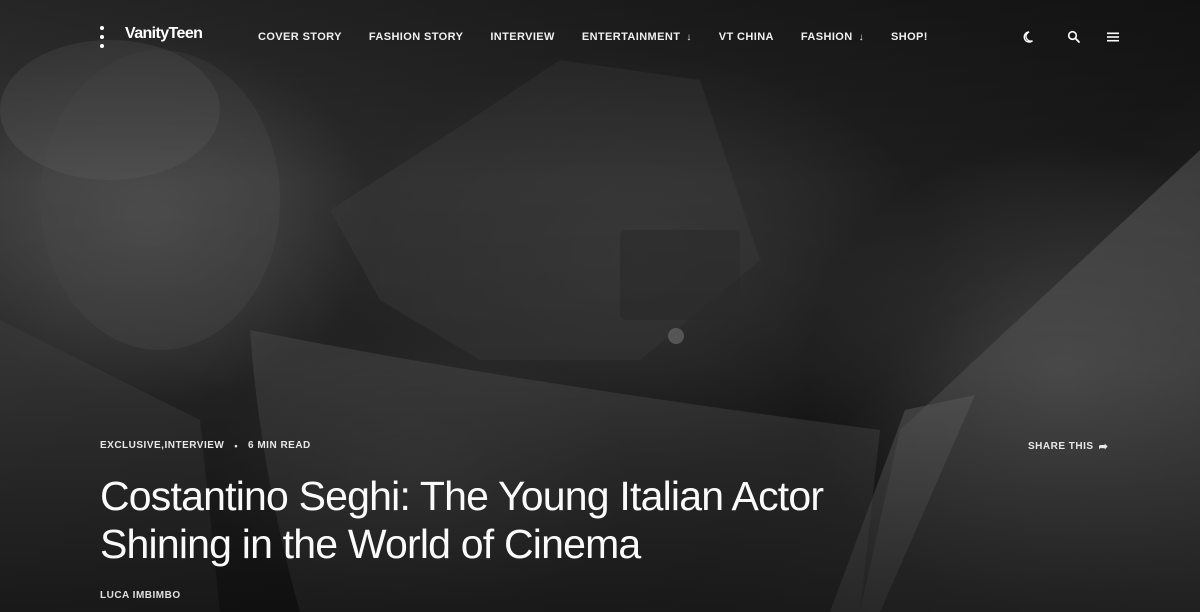 The height and width of the screenshot is (612, 1200). Describe the element at coordinates (1030, 37) in the screenshot. I see `dark-mode-moon-icon` at that location.